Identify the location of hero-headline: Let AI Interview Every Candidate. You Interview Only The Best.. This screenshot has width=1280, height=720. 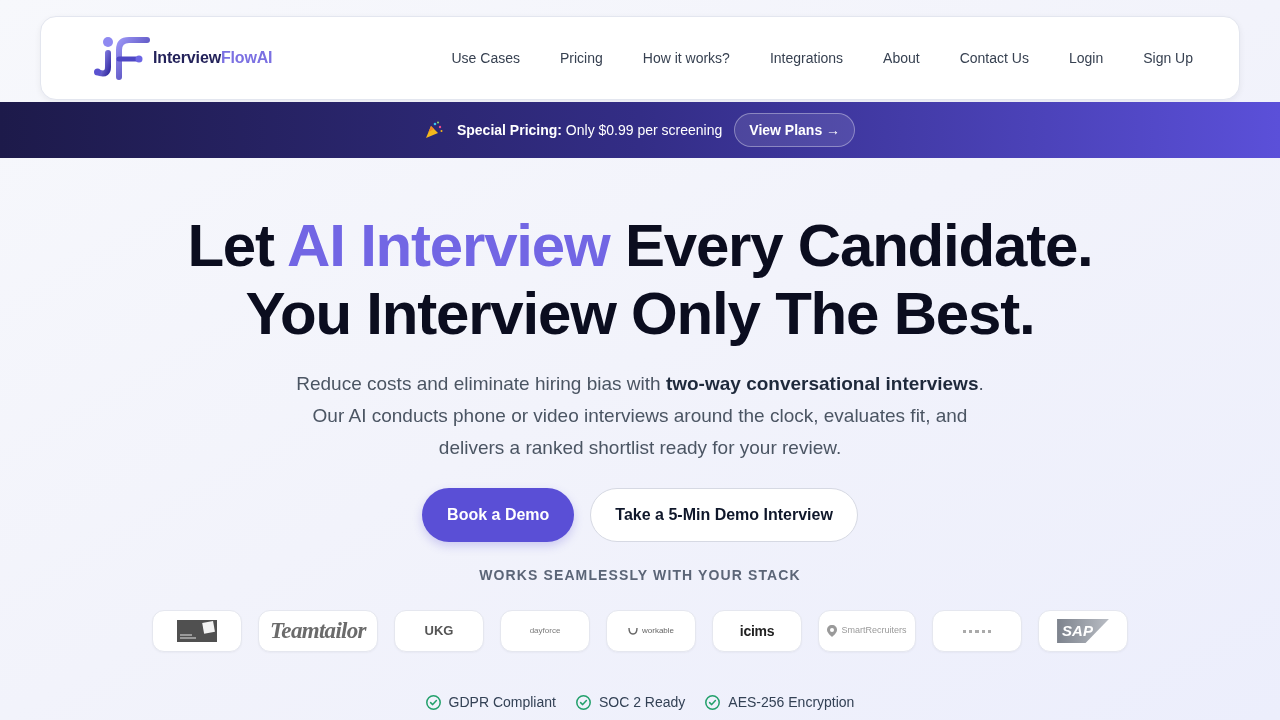
(640, 280).